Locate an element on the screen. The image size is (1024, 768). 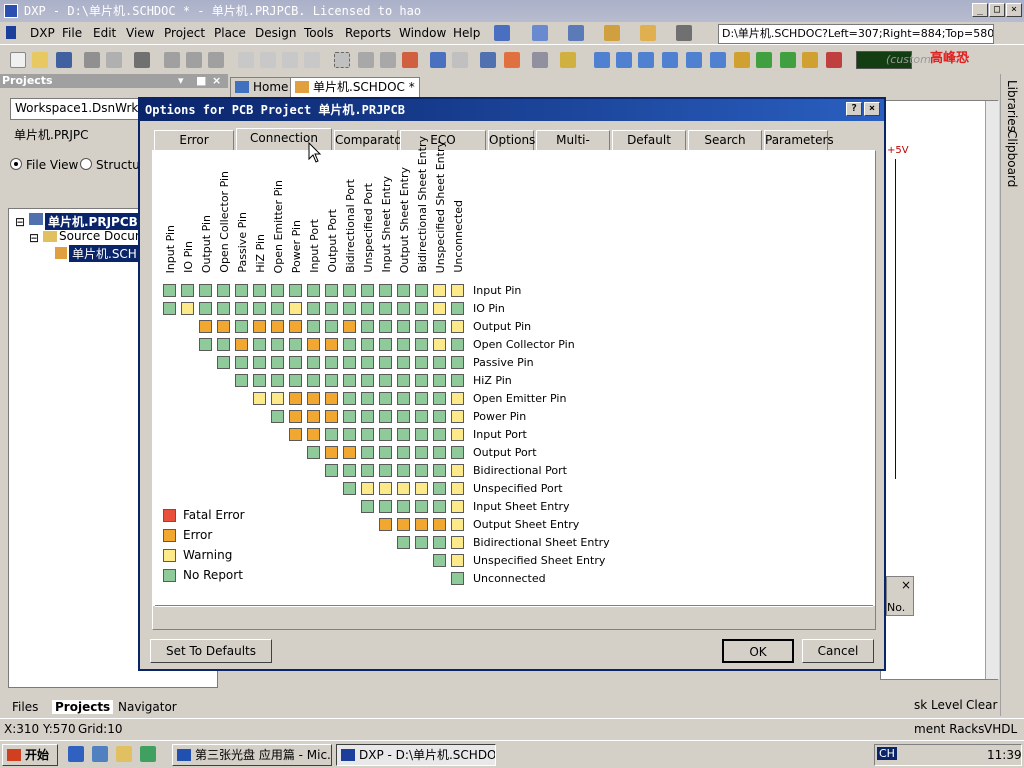
ground-tool-icon is located at coordinates (576, 33).